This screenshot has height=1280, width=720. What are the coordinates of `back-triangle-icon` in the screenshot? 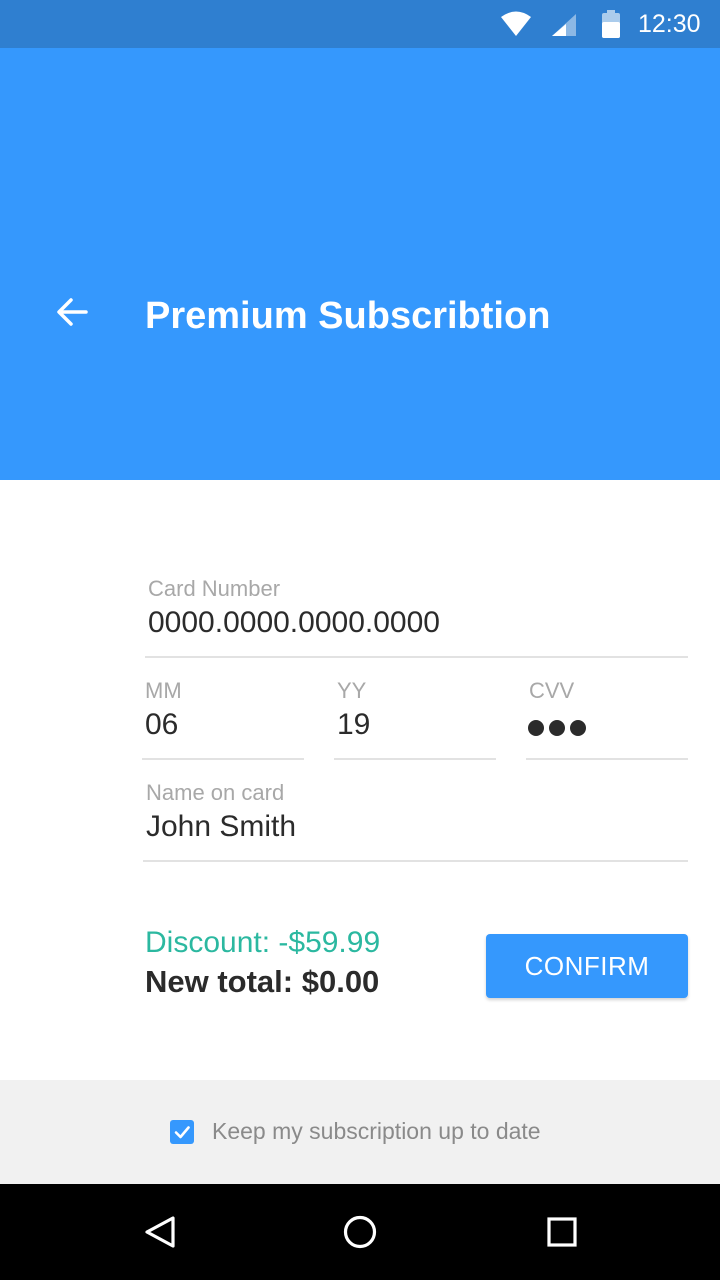 It's located at (160, 1232).